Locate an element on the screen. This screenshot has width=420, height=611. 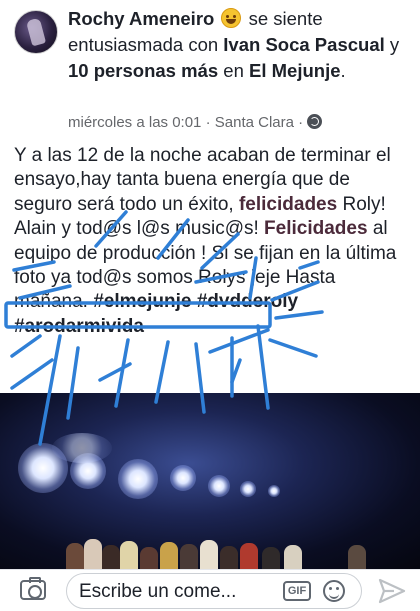
location-link: El Mejunje is located at coordinates (295, 70).